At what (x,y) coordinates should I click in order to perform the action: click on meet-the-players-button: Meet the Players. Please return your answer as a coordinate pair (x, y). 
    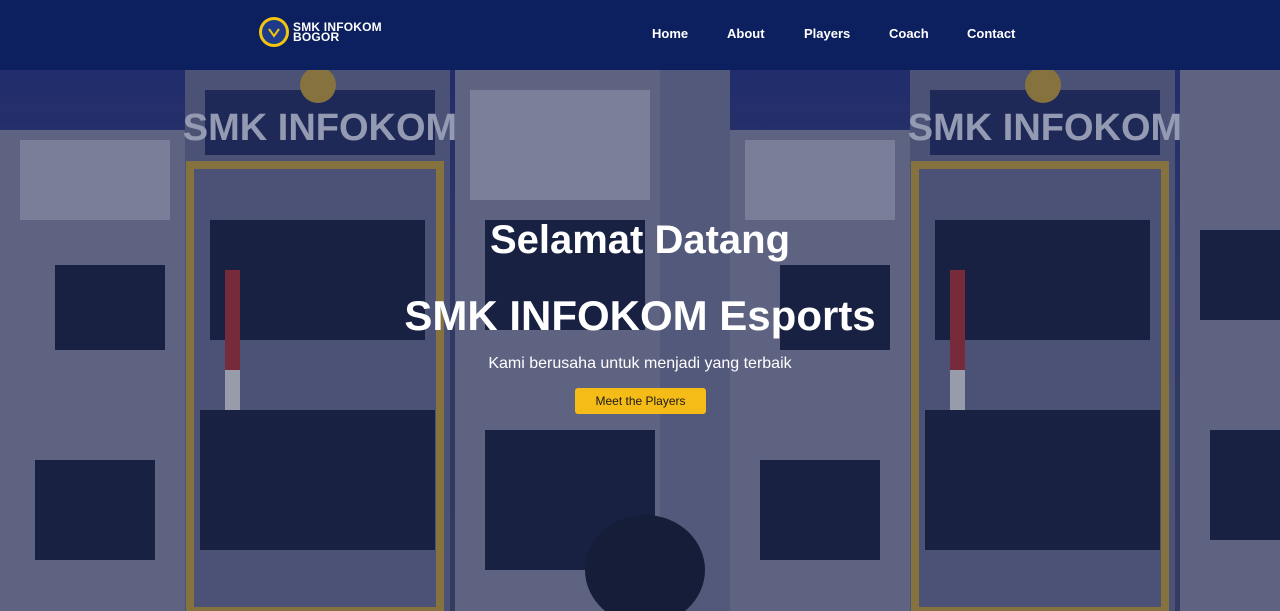
    Looking at the image, I should click on (640, 401).